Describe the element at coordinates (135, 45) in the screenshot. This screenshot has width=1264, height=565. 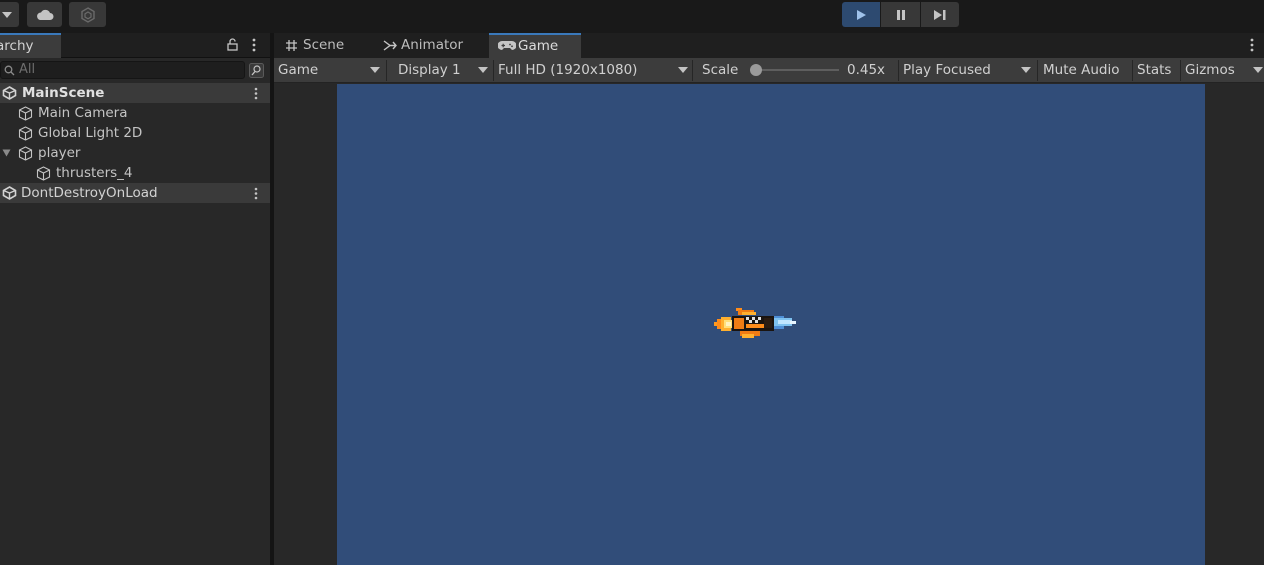
I see `hierarchy-tabbar: archy` at that location.